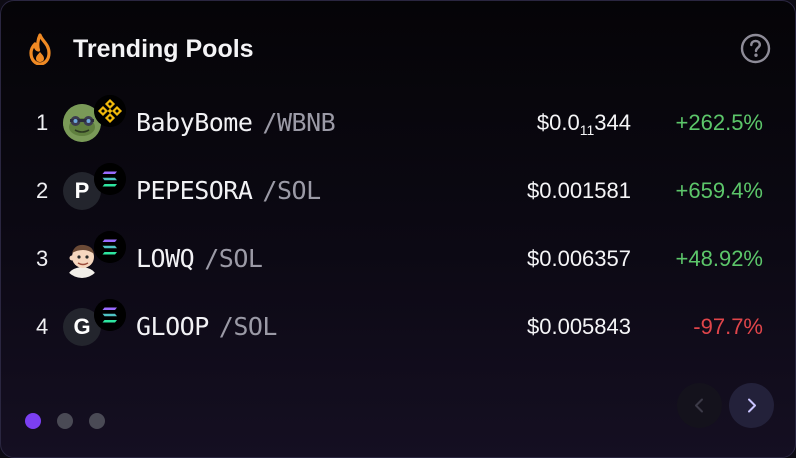  I want to click on pool-row: 4 G GLOOP/SOL $0.005843 -97.7%, so click(398, 325).